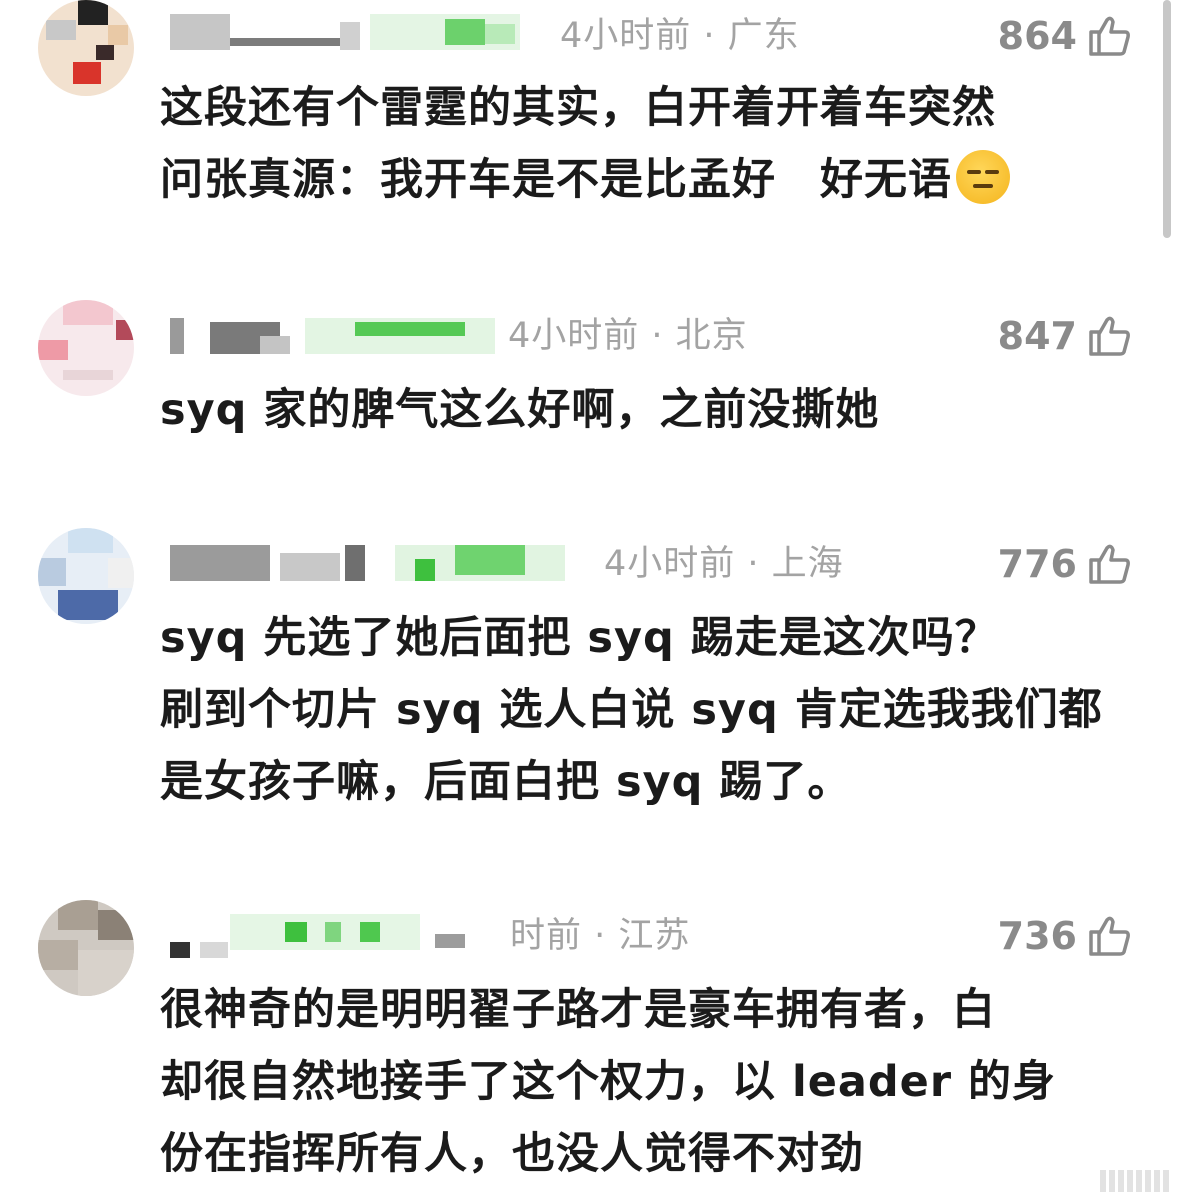  I want to click on comment-line: 是女孩子嘛，后面白把 syq 踢了。, so click(506, 782).